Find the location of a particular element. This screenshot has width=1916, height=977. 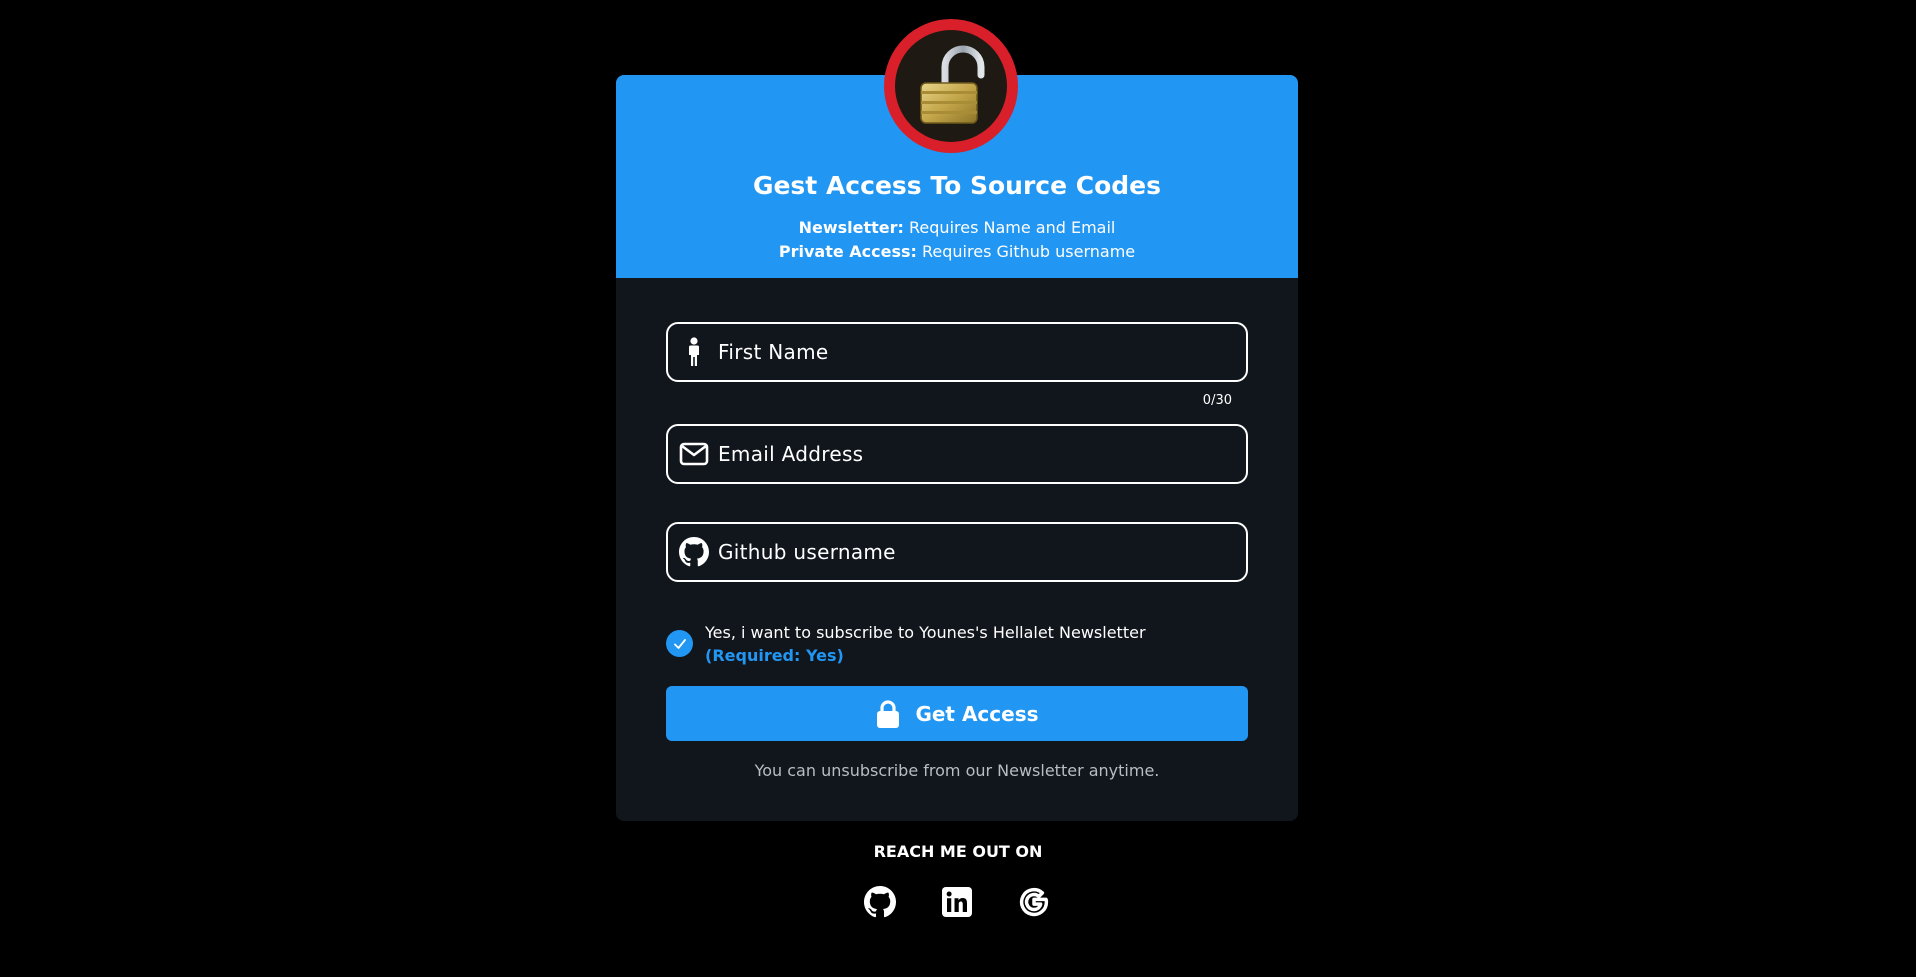

linkedin-icon is located at coordinates (957, 902).